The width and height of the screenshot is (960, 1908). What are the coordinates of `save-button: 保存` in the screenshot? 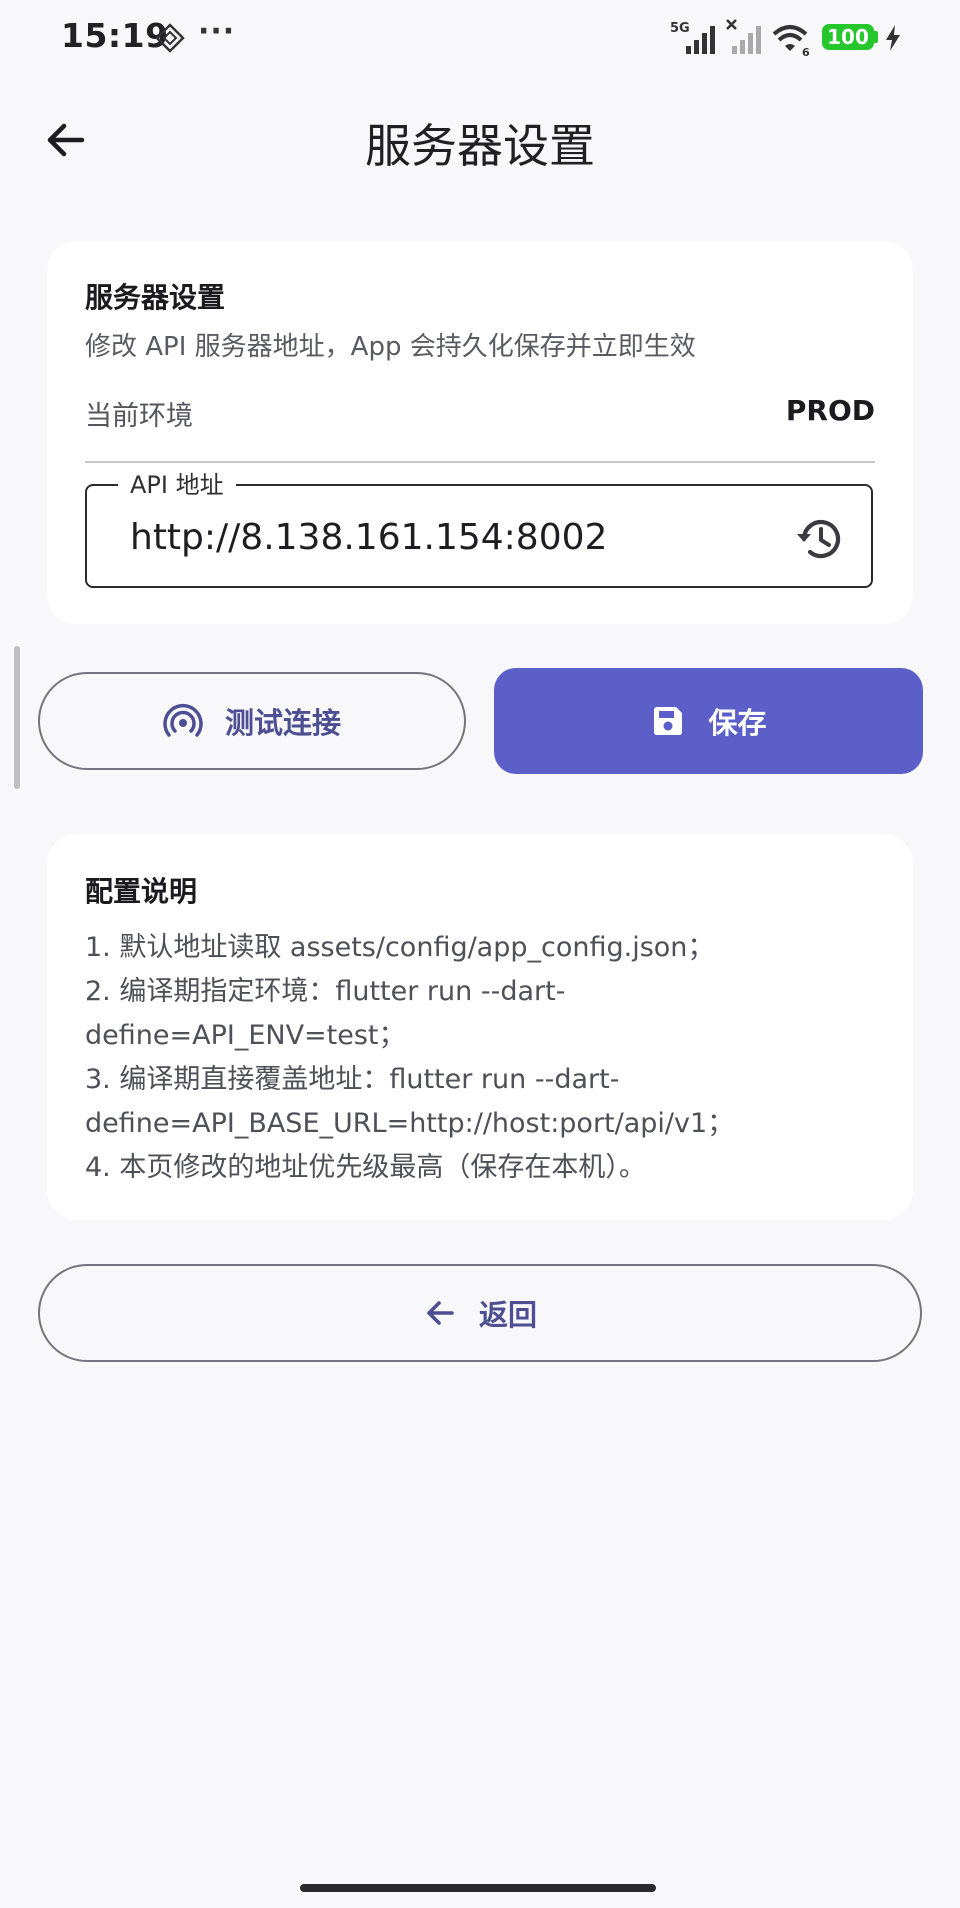 It's located at (708, 721).